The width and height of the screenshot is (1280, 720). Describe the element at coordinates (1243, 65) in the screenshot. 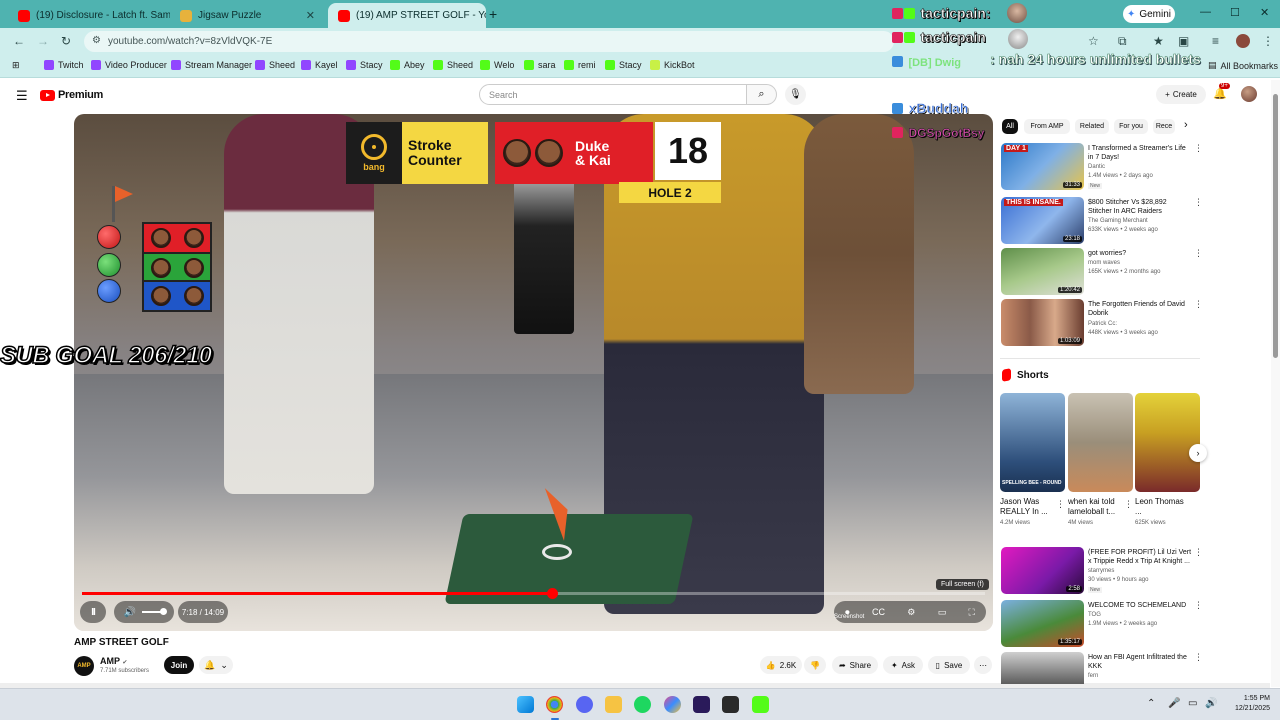

I see `all-bookmarks-folder: ▤ All Bookmarks` at that location.